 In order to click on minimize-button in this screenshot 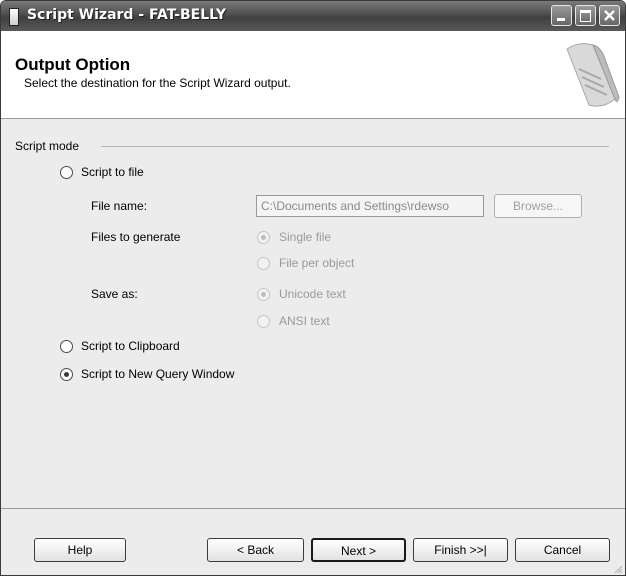, I will do `click(561, 15)`.